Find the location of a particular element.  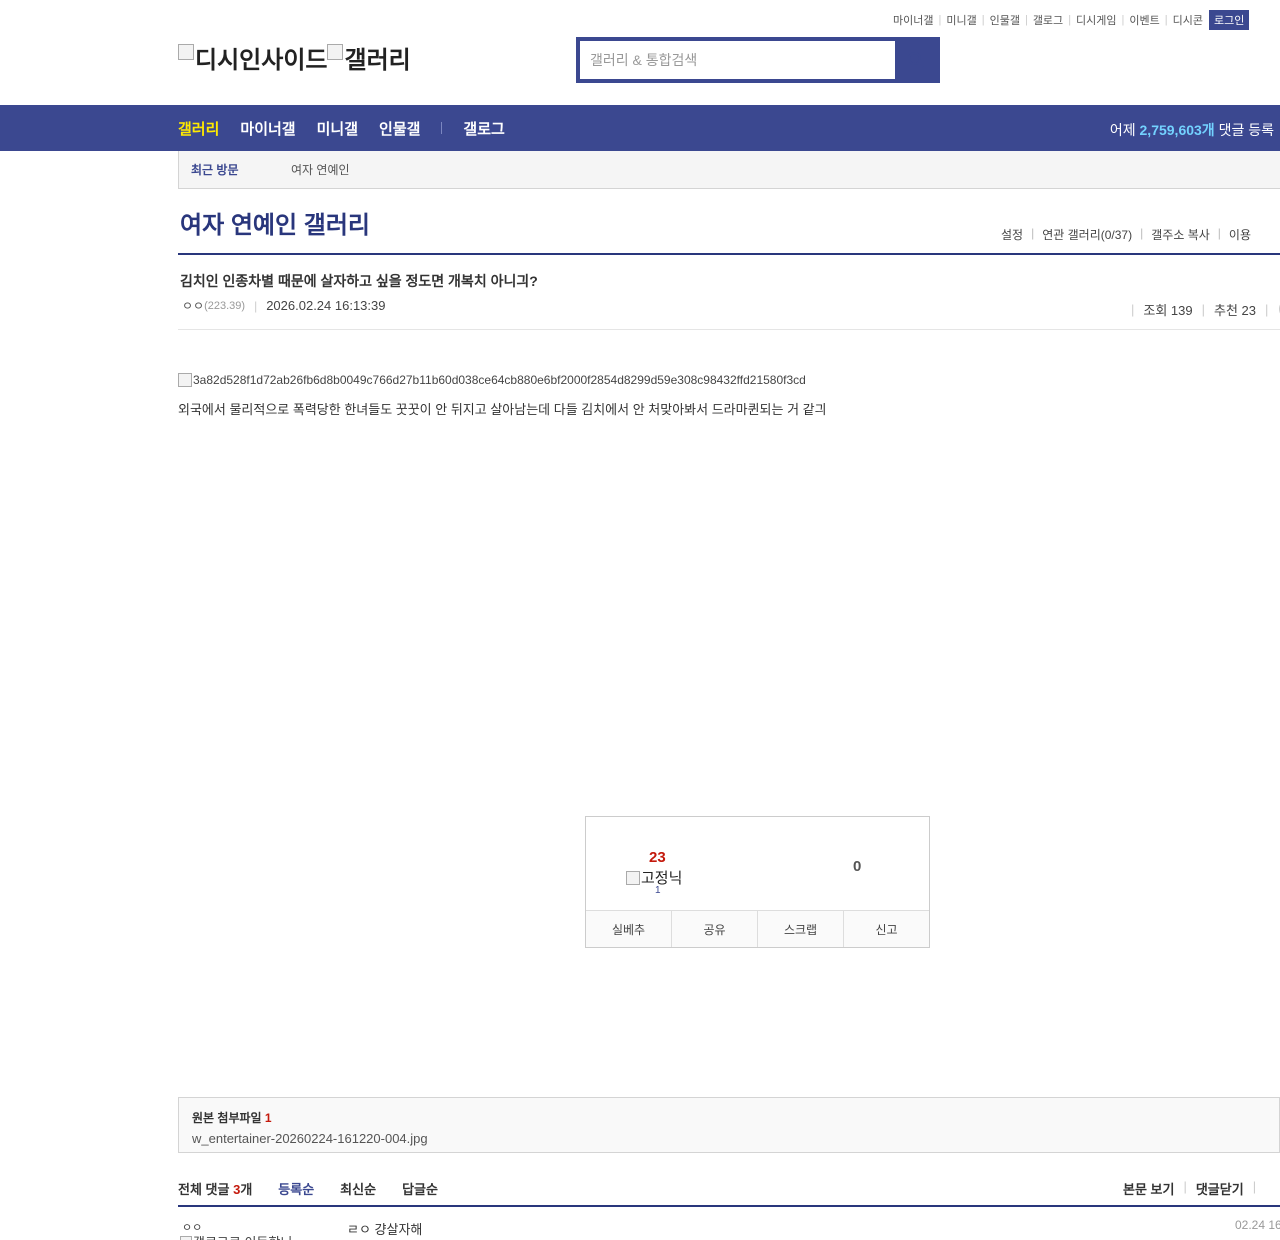

search-icon is located at coordinates (915, 60).